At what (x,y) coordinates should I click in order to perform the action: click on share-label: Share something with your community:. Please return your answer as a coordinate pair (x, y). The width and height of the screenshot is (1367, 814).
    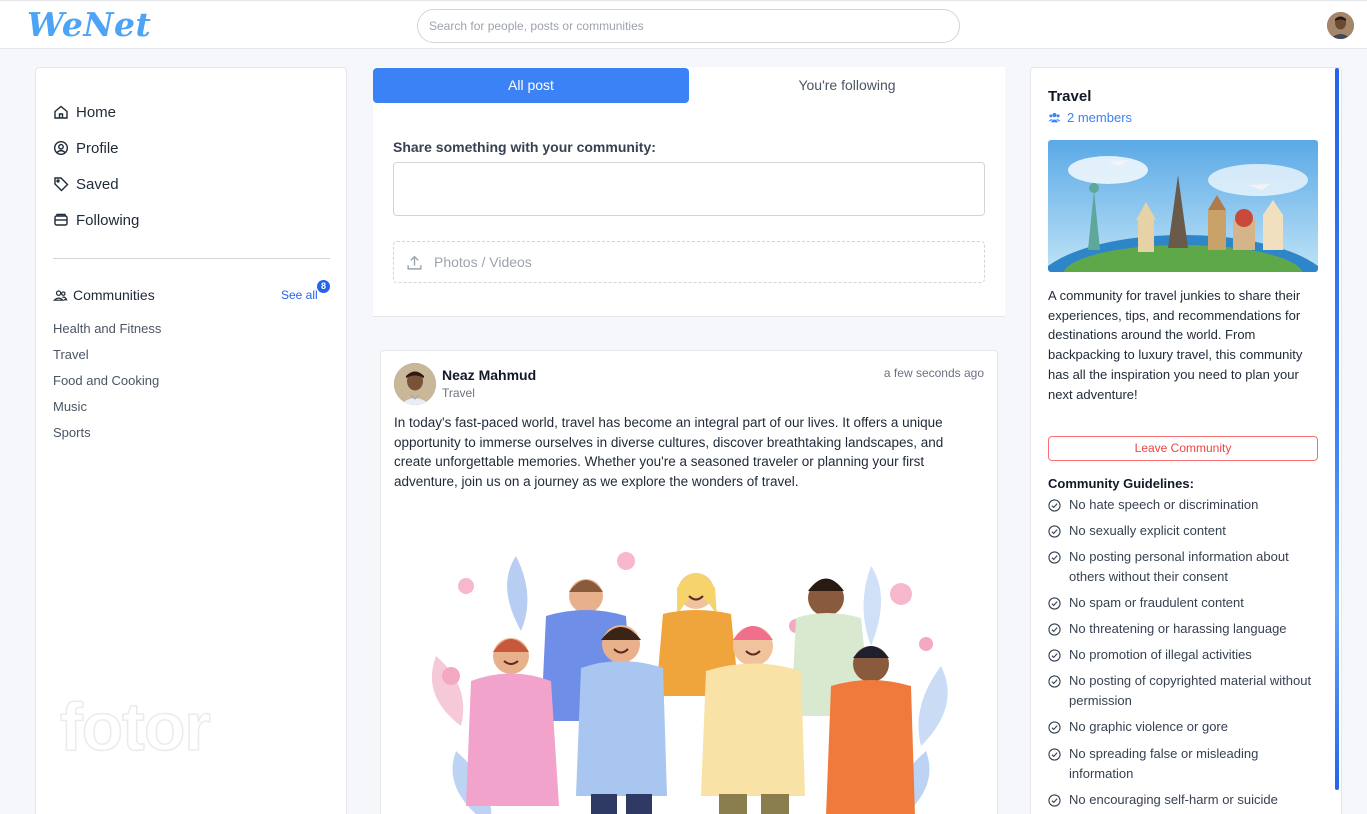
    Looking at the image, I should click on (524, 147).